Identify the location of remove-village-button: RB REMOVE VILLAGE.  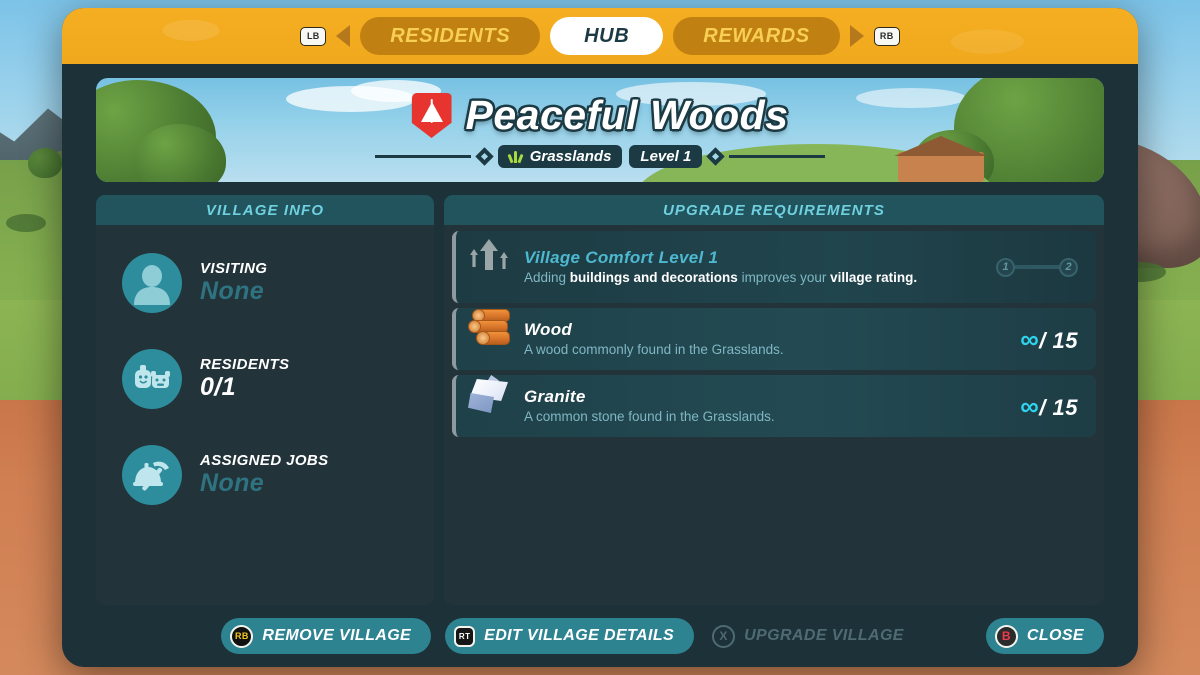
(326, 636).